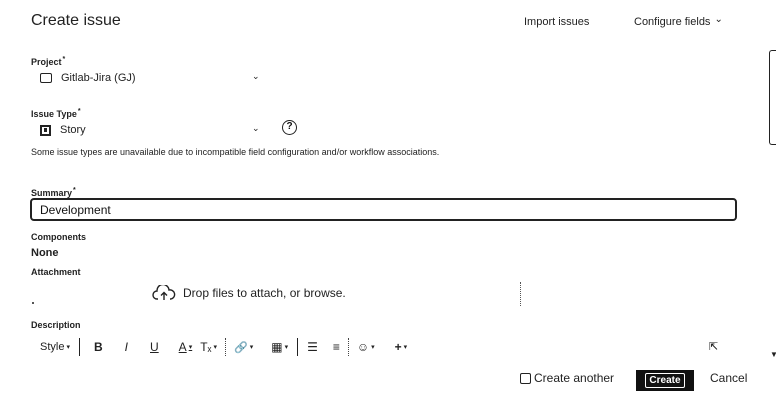  I want to click on project-select: Gitlab-Jira (GJ) ⌄, so click(155, 78).